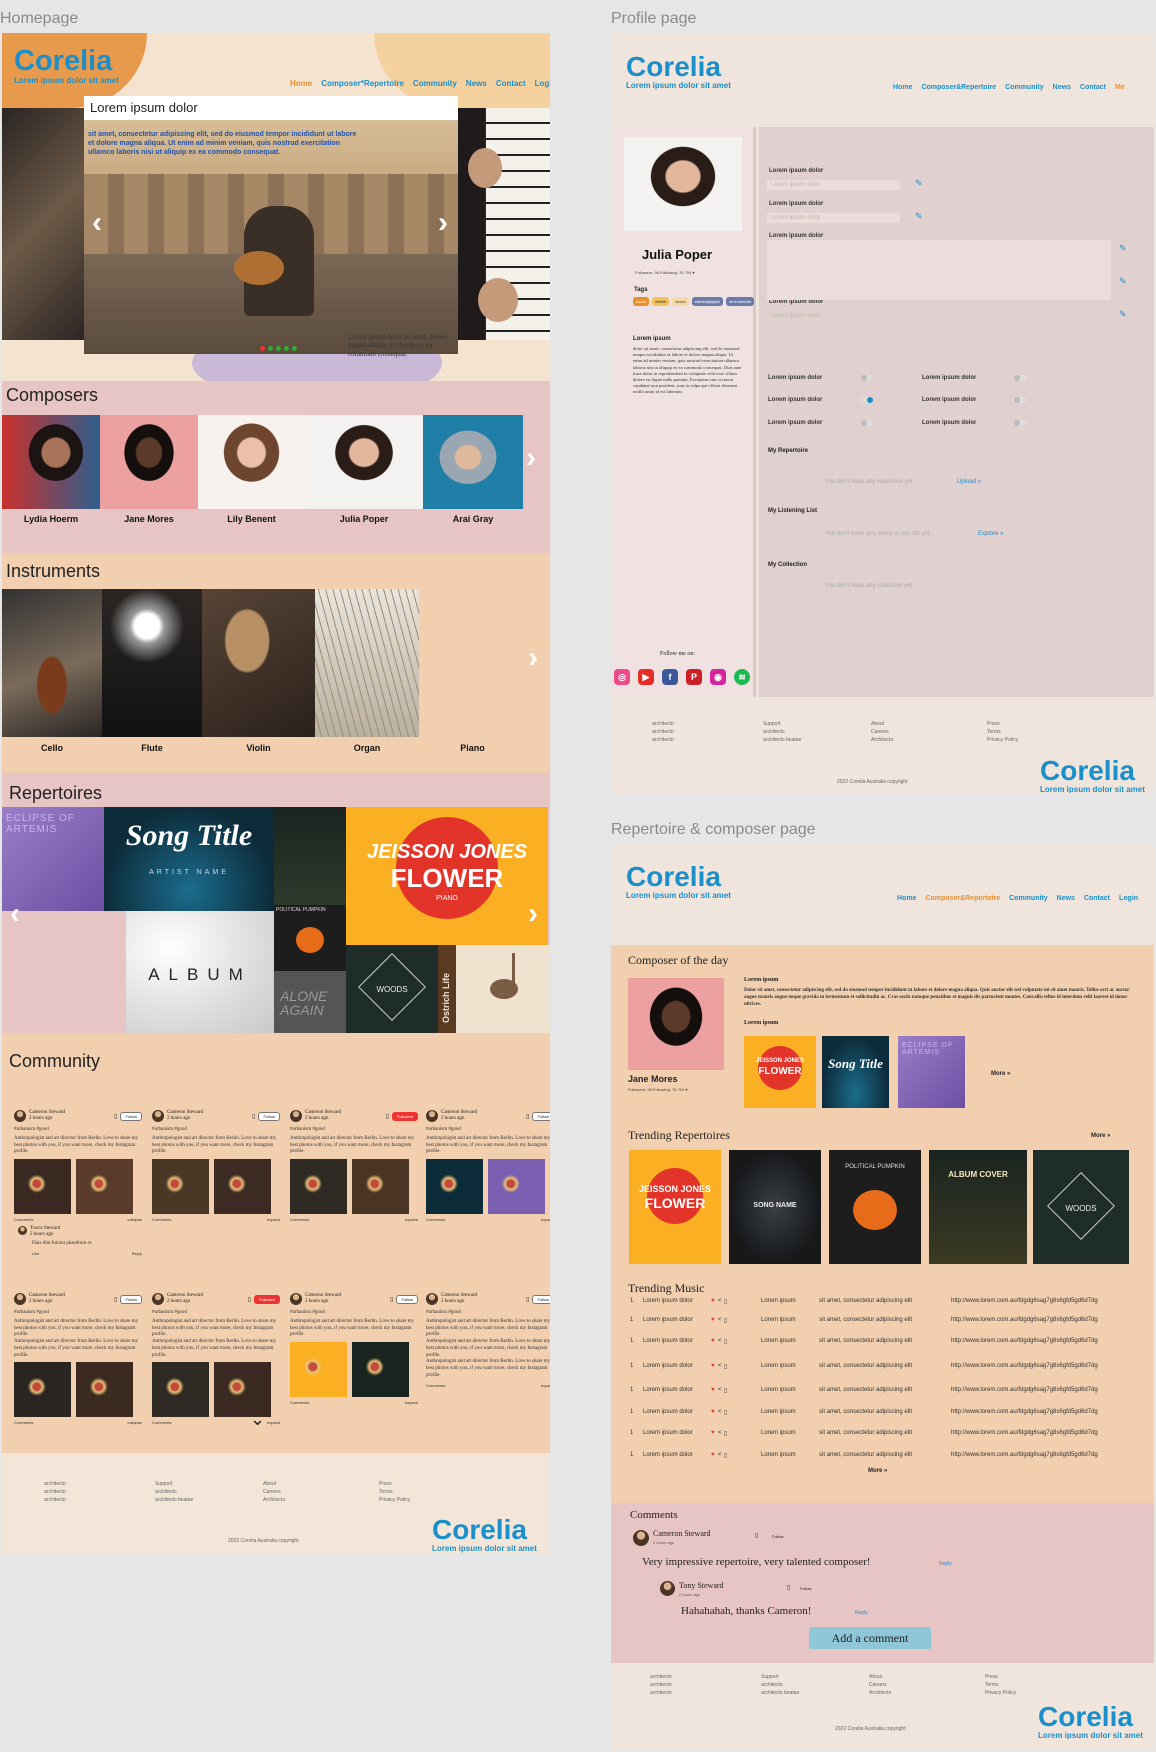  Describe the element at coordinates (682, 1533) in the screenshot. I see `commenter-name: Cameron Steward` at that location.